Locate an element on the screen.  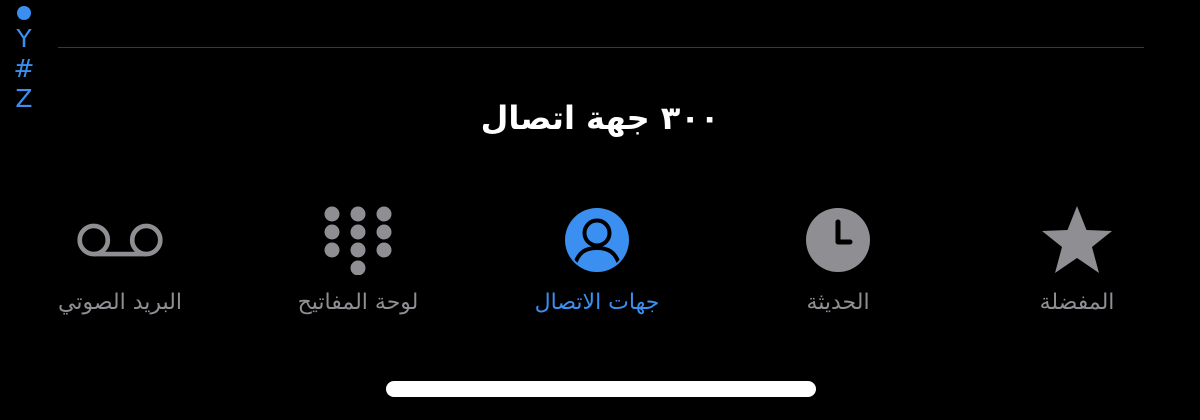
contact-count: ٣٠٠ جهة اتصال is located at coordinates (600, 118).